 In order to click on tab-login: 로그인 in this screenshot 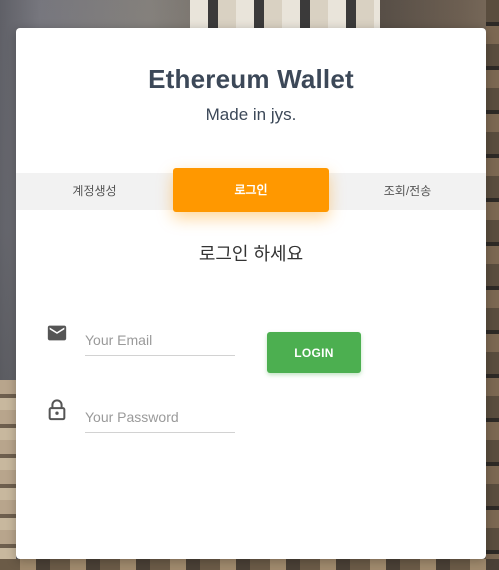, I will do `click(251, 190)`.